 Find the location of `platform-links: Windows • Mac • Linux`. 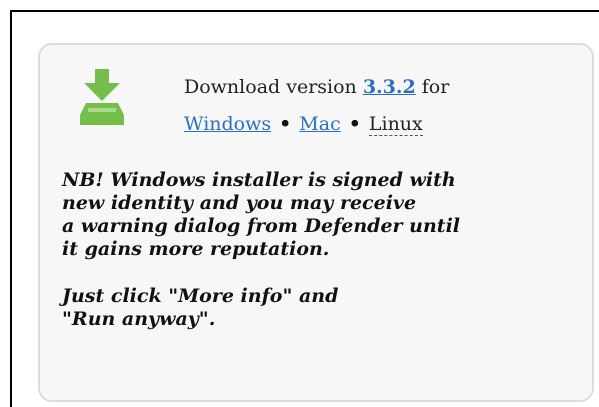

platform-links: Windows • Mac • Linux is located at coordinates (374, 124).